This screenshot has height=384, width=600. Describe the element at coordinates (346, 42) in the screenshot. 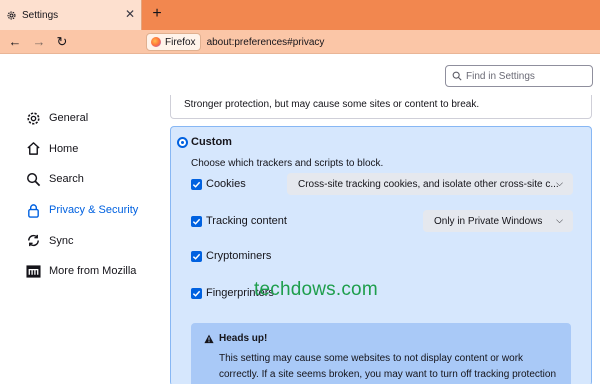

I see `url-bar: Firefox about:preferences#privacy` at that location.